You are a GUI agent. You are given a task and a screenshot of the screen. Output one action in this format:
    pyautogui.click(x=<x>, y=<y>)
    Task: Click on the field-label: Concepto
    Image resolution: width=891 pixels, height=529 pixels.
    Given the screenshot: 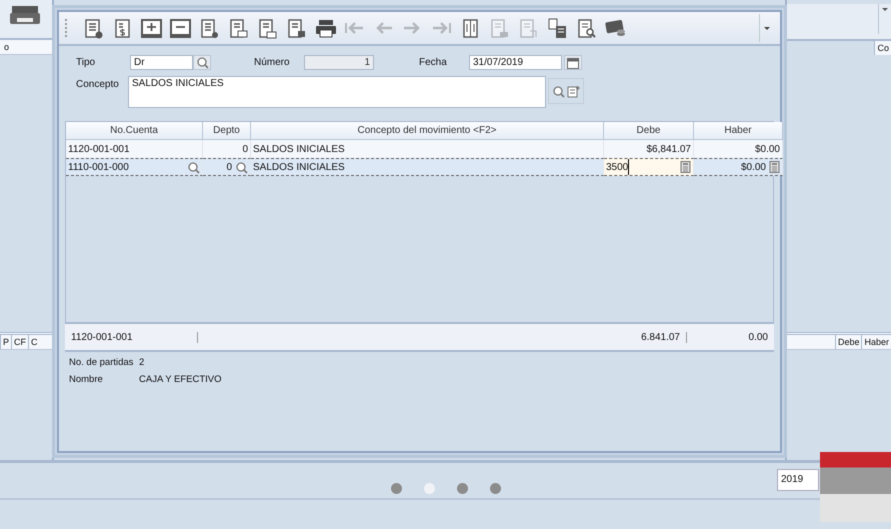 What is the action you would take?
    pyautogui.click(x=98, y=84)
    